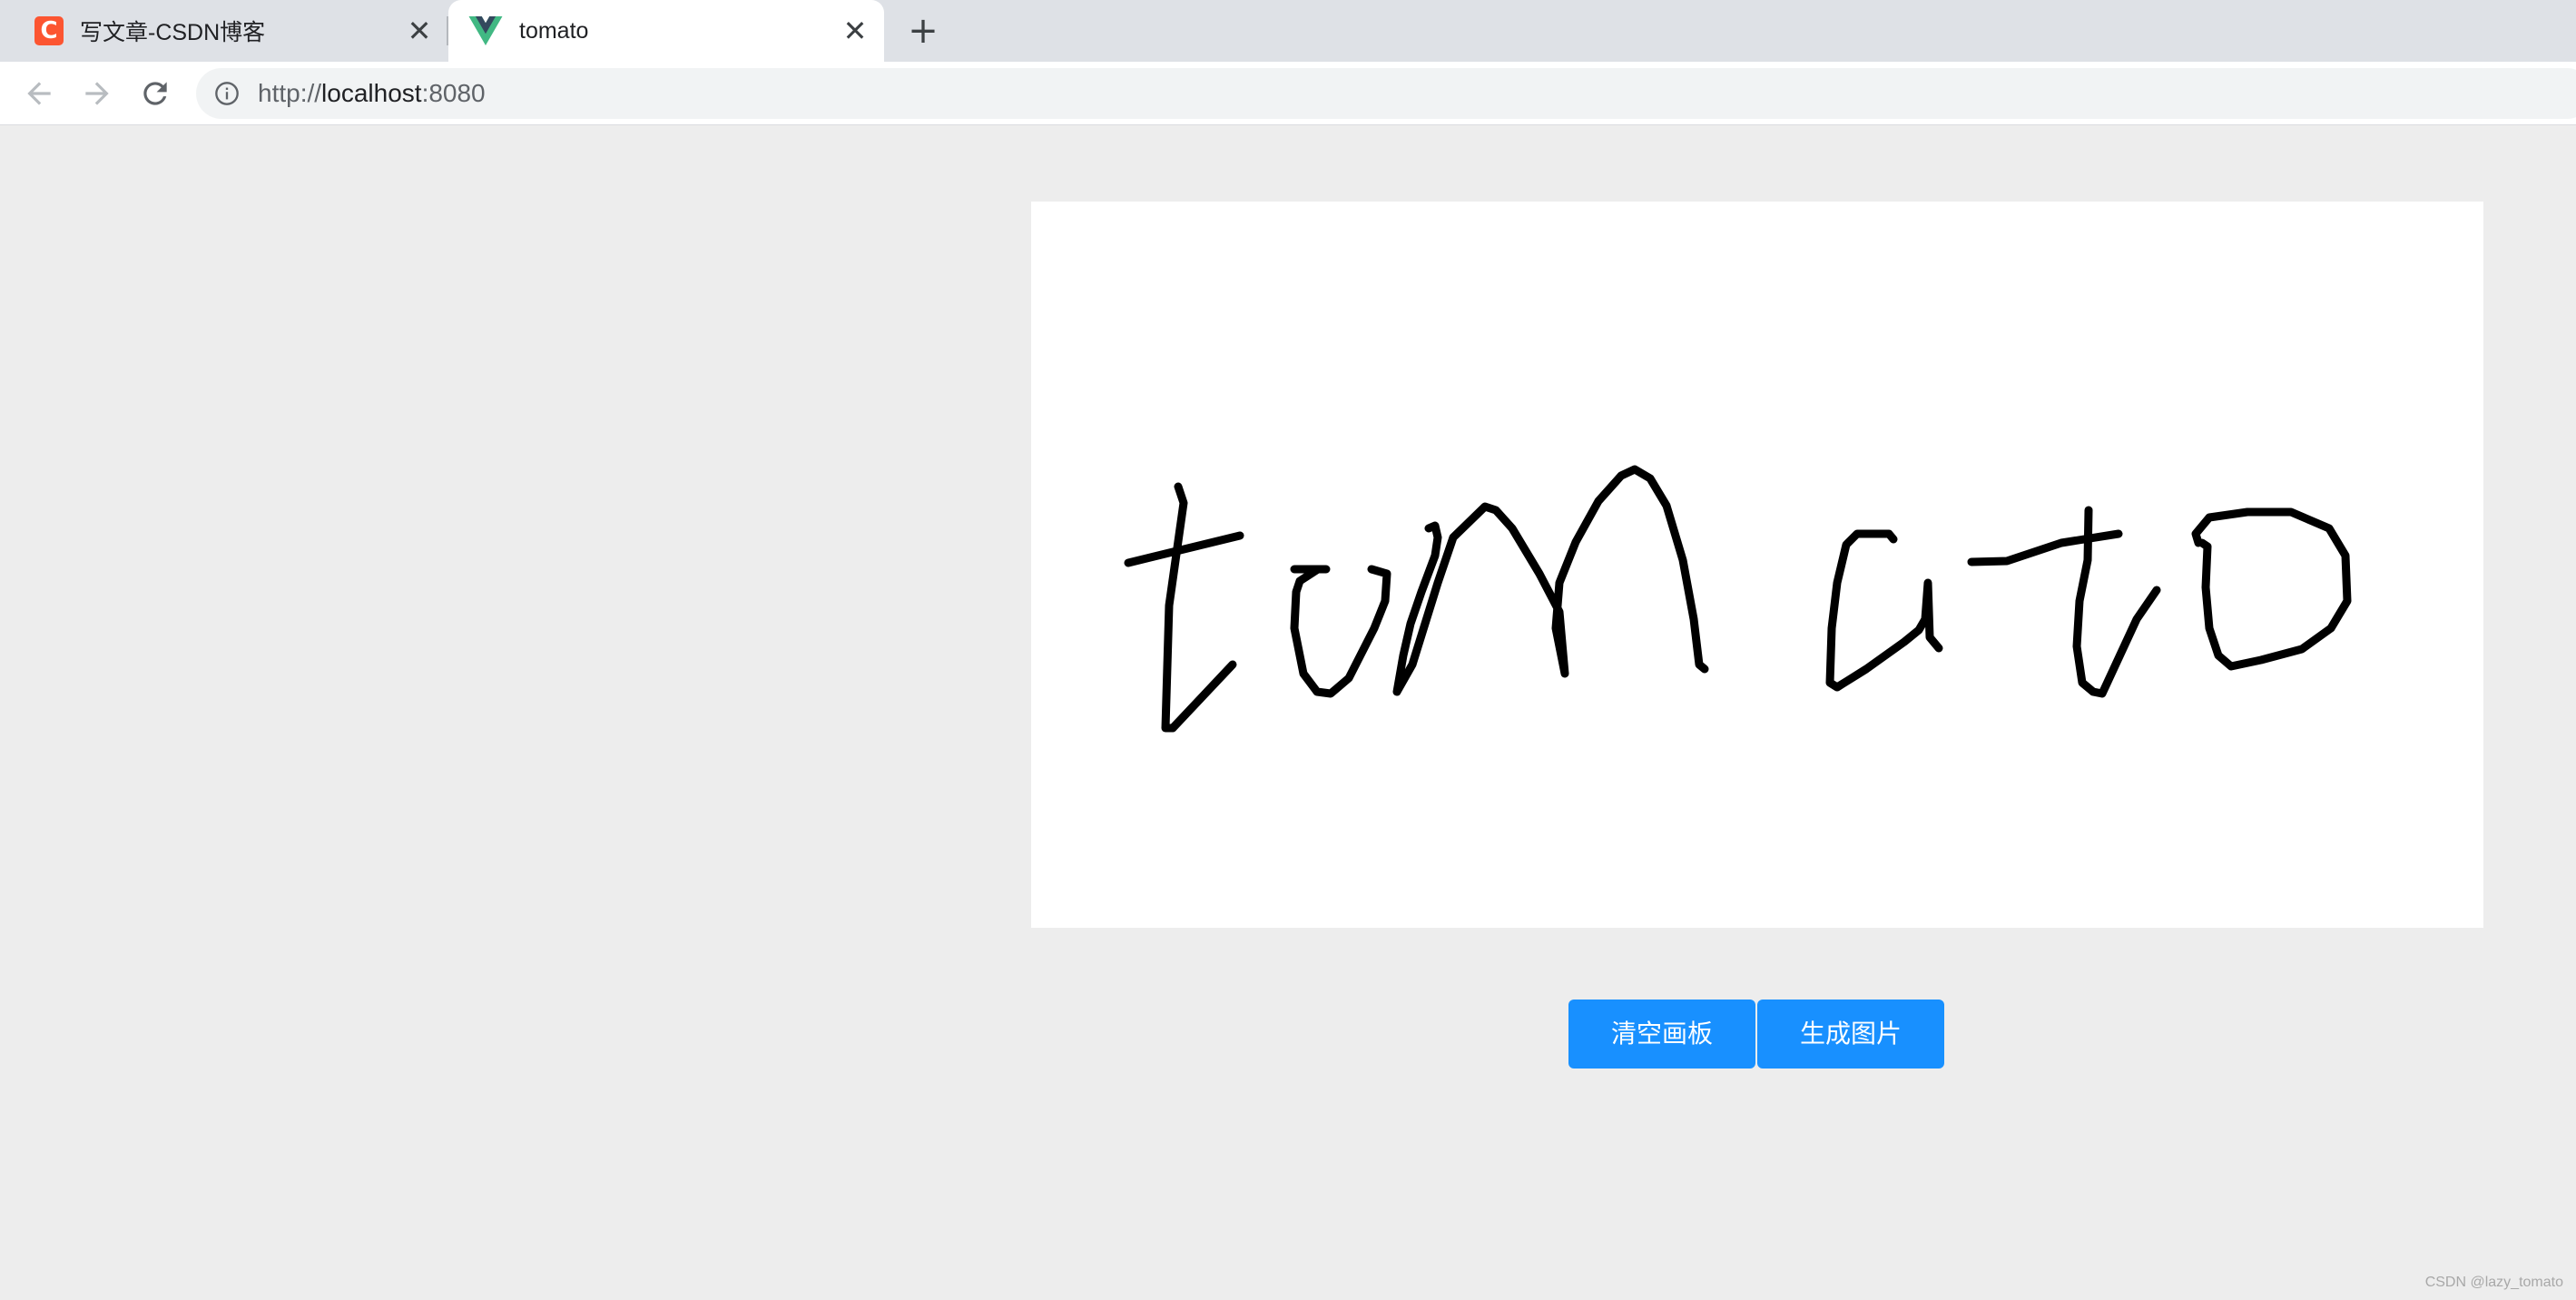 This screenshot has width=2576, height=1300. I want to click on stroke-o2, so click(2271, 589).